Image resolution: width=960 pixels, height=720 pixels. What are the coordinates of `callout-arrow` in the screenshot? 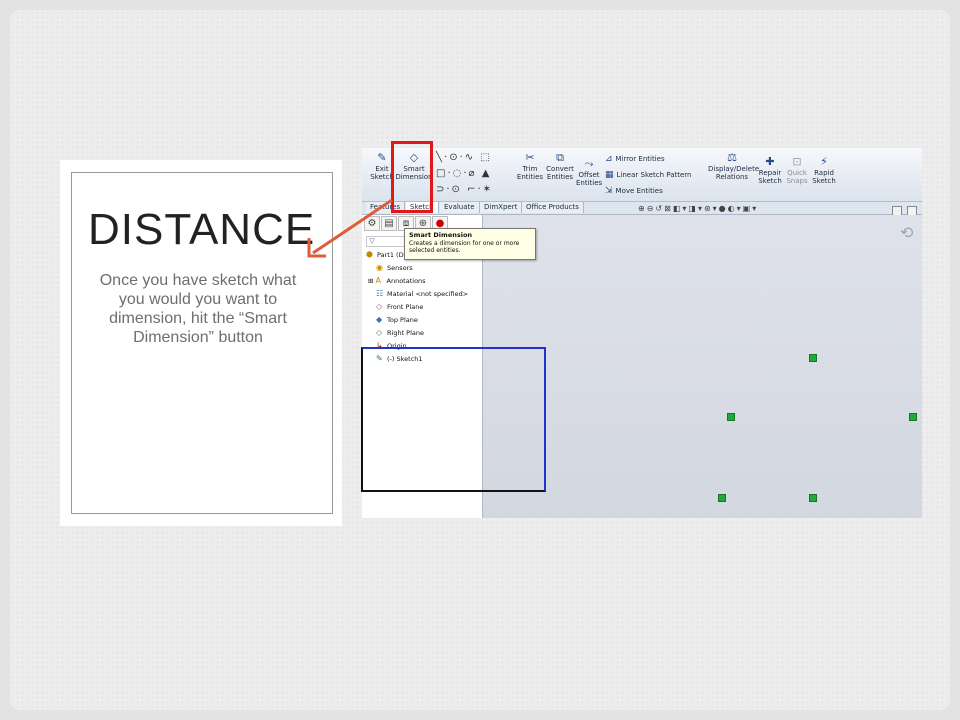 It's located at (350, 228).